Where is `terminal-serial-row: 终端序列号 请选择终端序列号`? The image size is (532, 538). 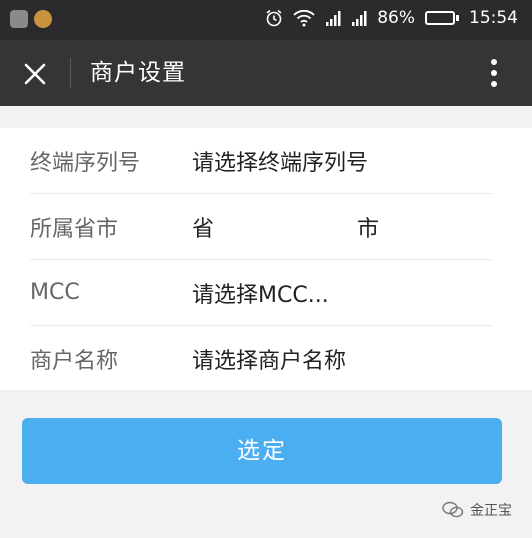 terminal-serial-row: 终端序列号 请选择终端序列号 is located at coordinates (261, 160).